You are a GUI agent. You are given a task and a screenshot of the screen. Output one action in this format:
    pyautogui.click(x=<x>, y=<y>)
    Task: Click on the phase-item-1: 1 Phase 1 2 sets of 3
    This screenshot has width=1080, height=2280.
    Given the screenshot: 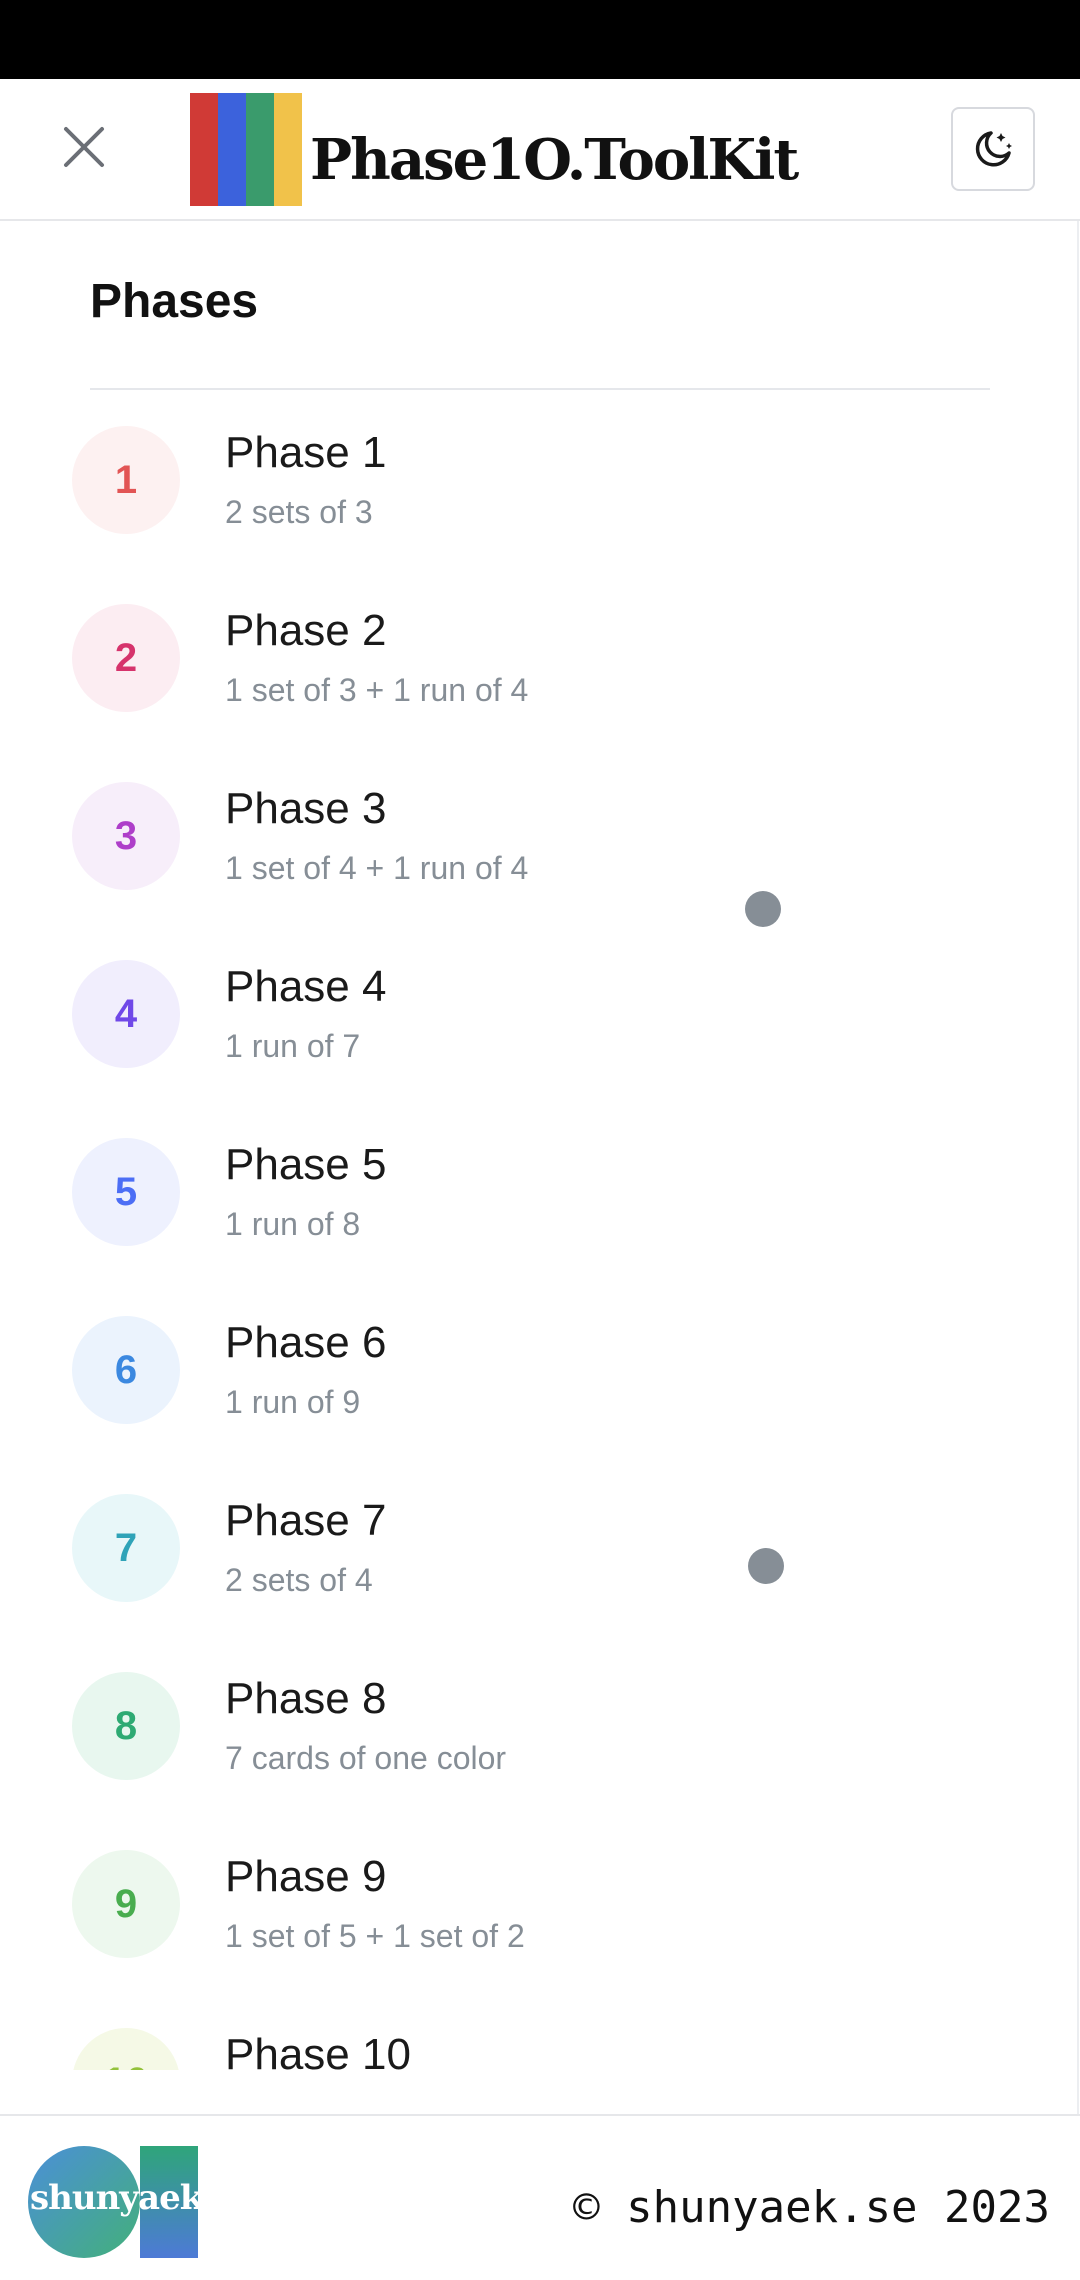 What is the action you would take?
    pyautogui.click(x=538, y=479)
    